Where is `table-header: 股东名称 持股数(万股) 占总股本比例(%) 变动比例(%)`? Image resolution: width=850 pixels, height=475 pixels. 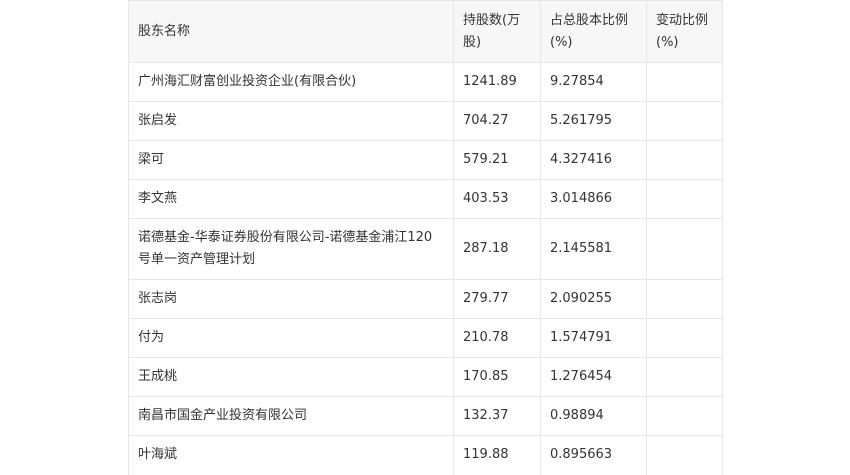 table-header: 股东名称 持股数(万股) 占总股本比例(%) 变动比例(%) is located at coordinates (425, 31).